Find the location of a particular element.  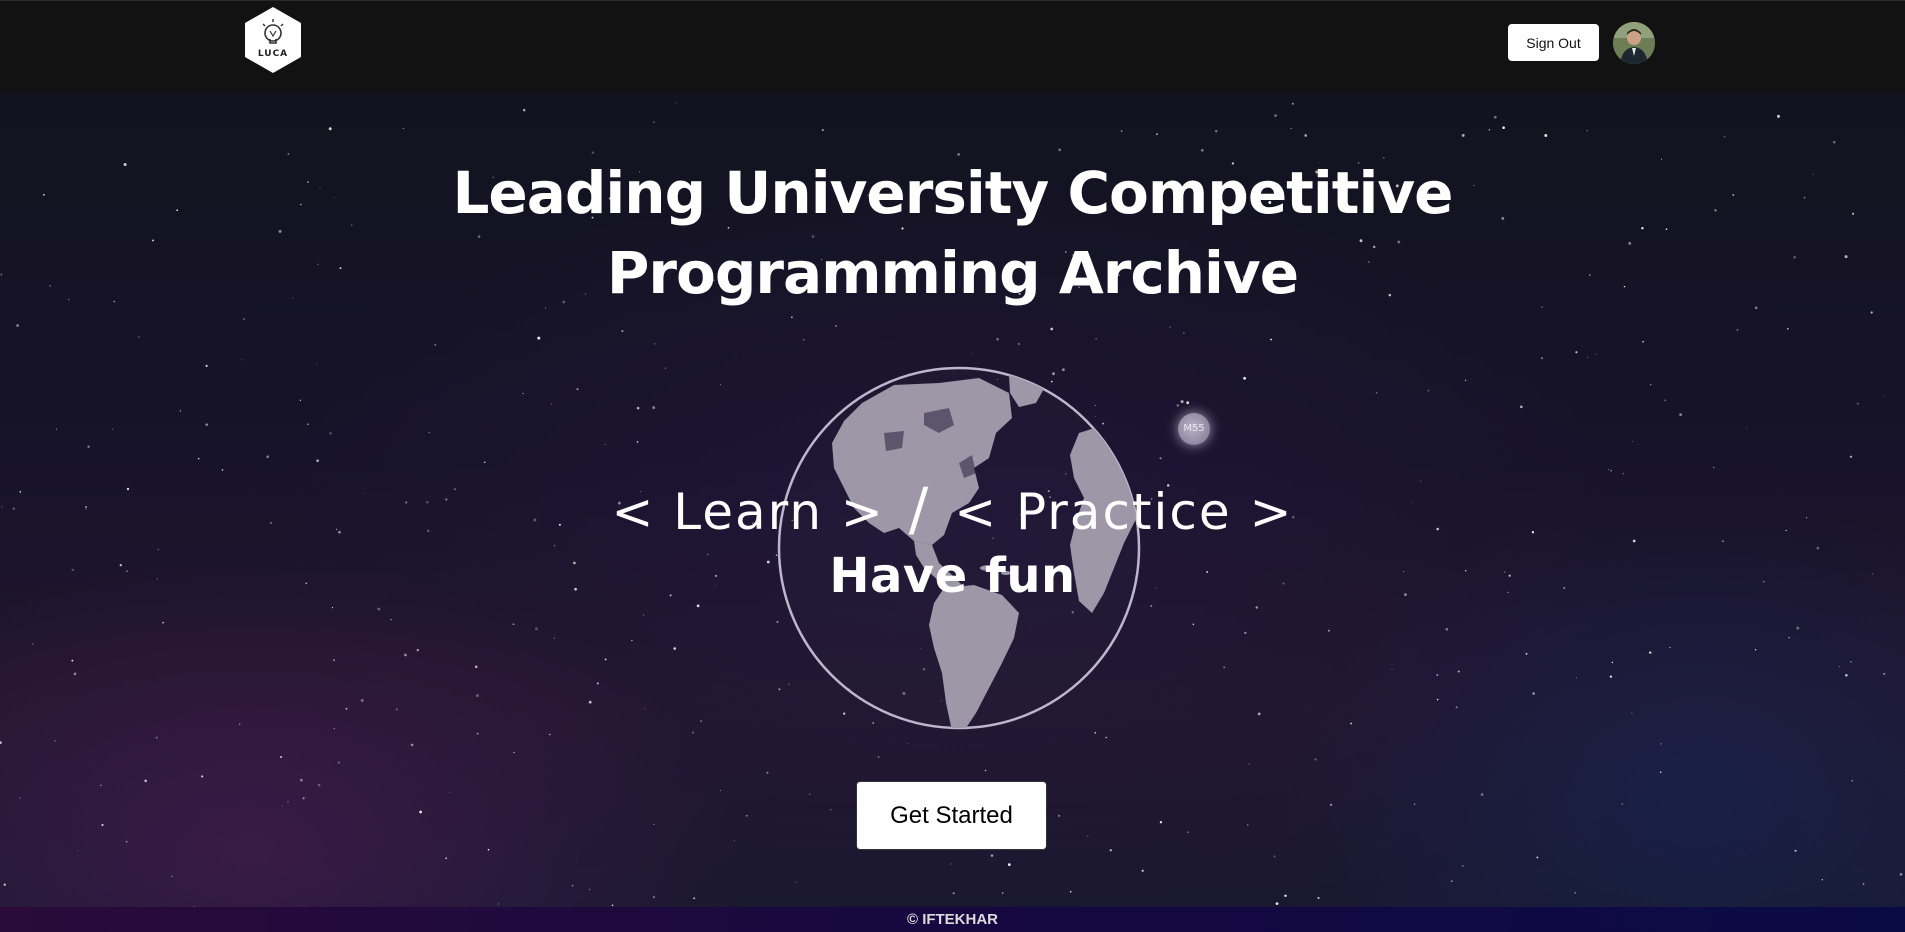

tagline-slash: / is located at coordinates (919, 509).